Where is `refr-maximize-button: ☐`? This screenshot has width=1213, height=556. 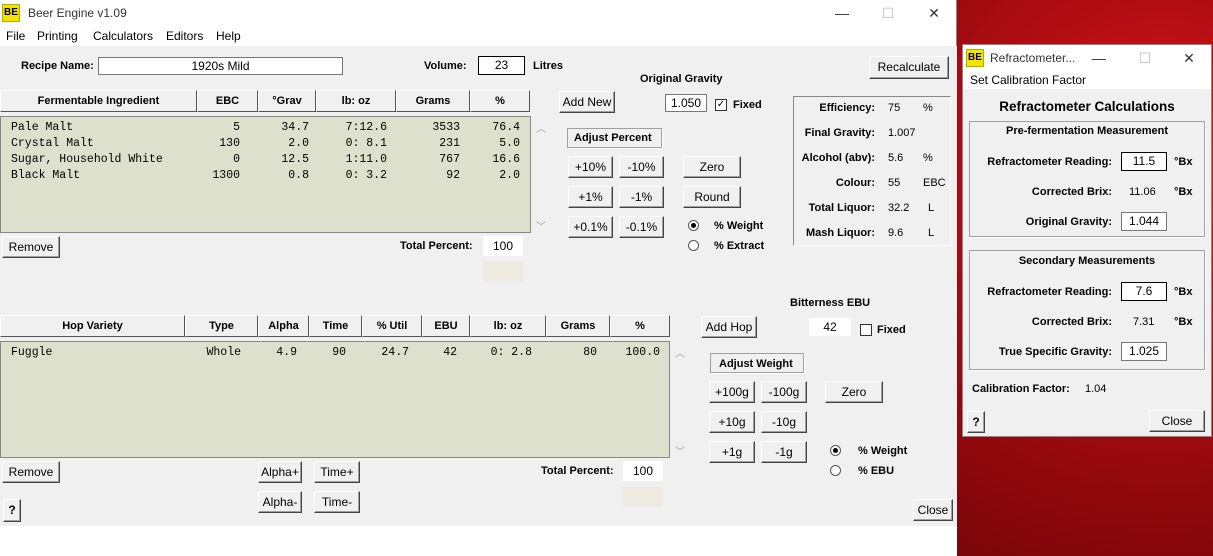
refr-maximize-button: ☐ is located at coordinates (1145, 58).